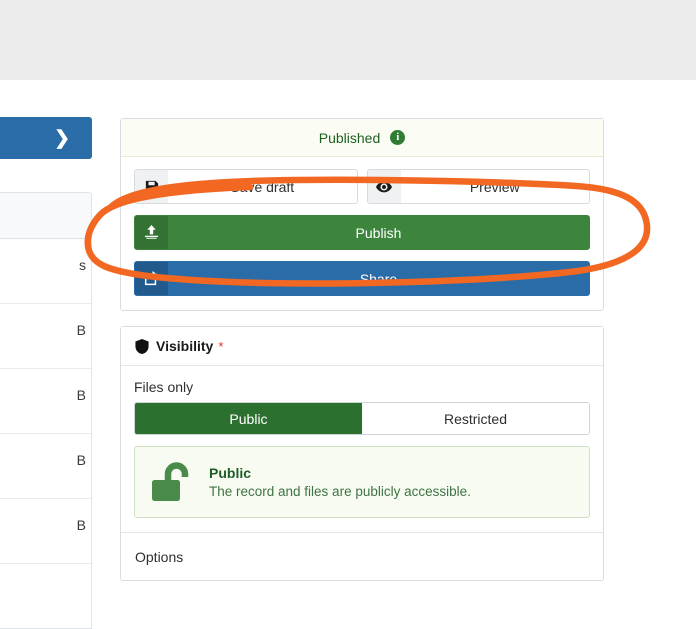  I want to click on upload-icon, so click(151, 232).